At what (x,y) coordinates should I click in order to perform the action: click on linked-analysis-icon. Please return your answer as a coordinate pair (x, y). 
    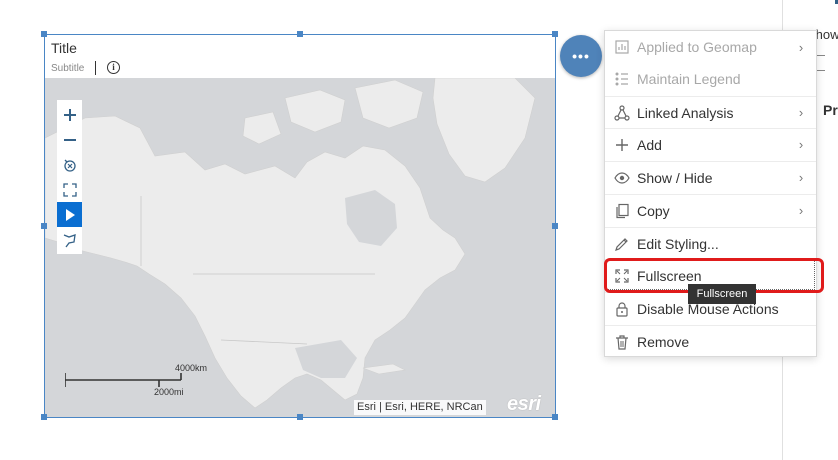
    Looking at the image, I should click on (622, 113).